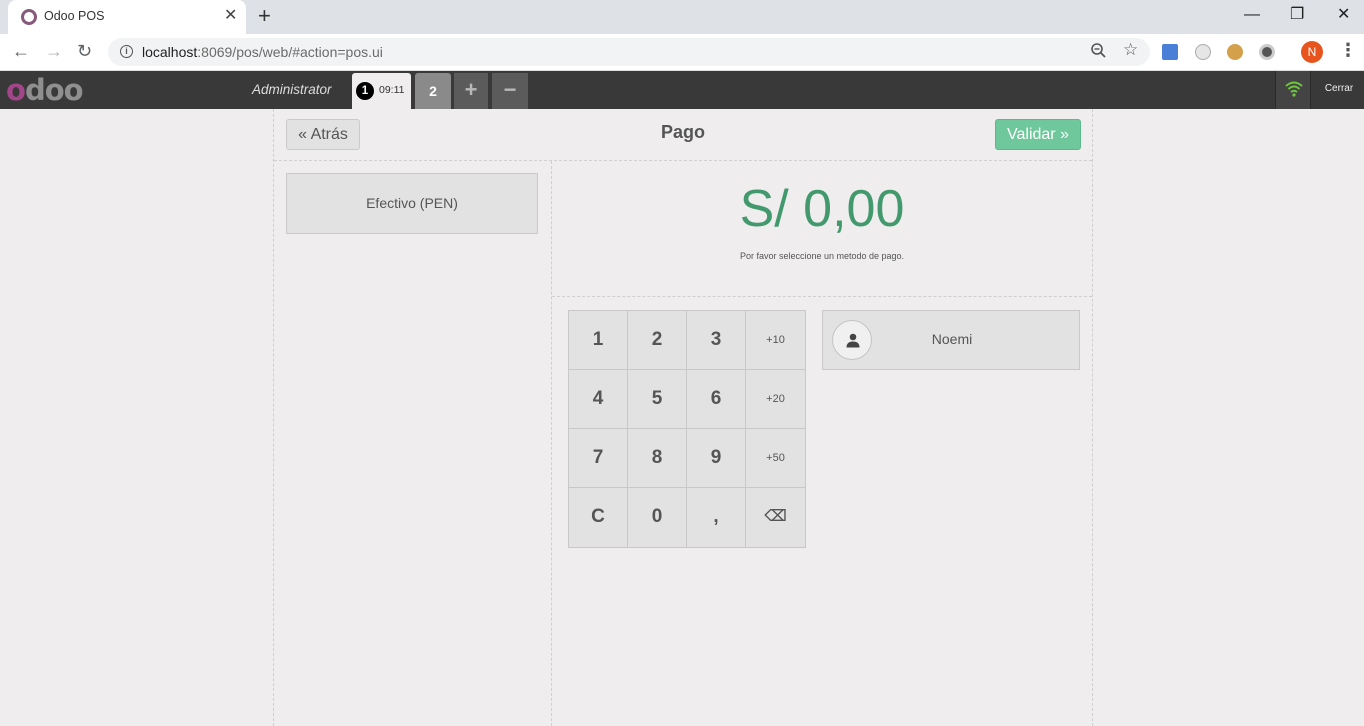  Describe the element at coordinates (775, 458) in the screenshot. I see `numpad-key-plus50: +50` at that location.